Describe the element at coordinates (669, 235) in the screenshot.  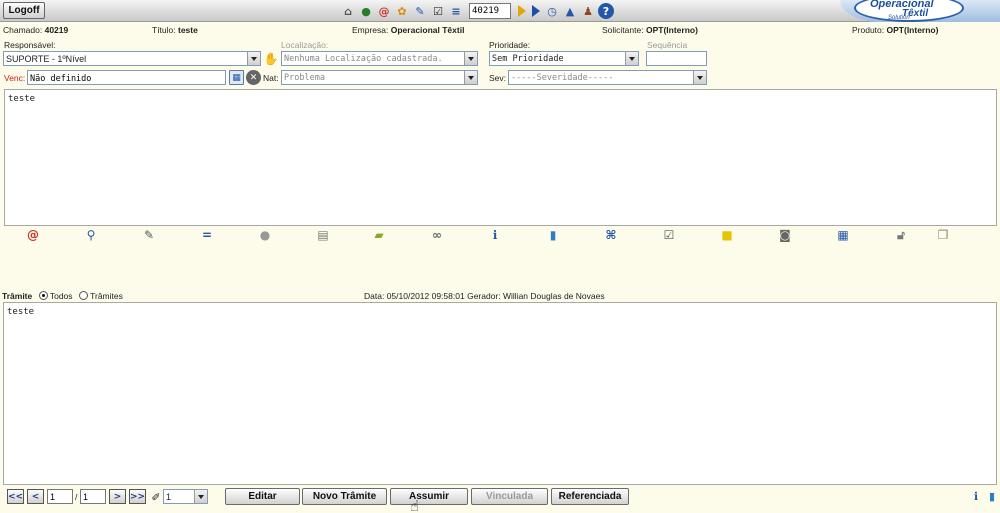
I see `calendar-check-icon: ☑` at that location.